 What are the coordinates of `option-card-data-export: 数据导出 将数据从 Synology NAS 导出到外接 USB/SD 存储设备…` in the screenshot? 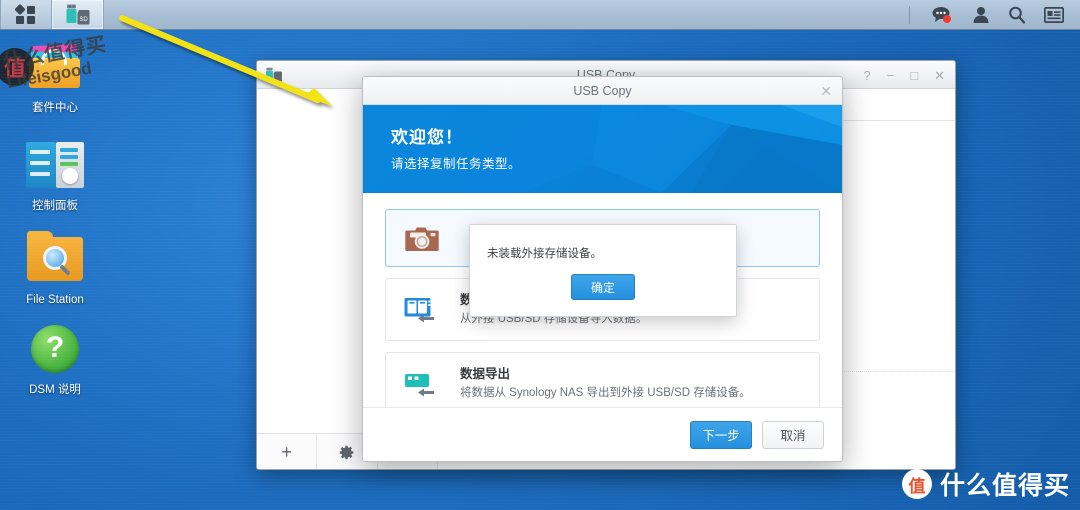 It's located at (602, 383).